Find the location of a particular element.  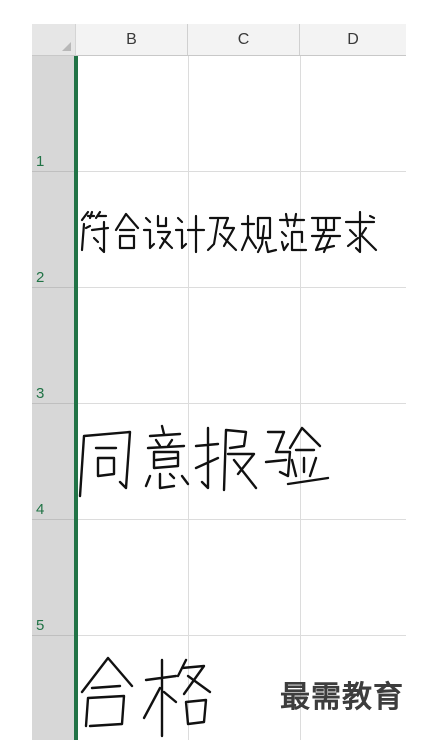

row-header-bar: 1 2 3 4 5 is located at coordinates (54, 398).